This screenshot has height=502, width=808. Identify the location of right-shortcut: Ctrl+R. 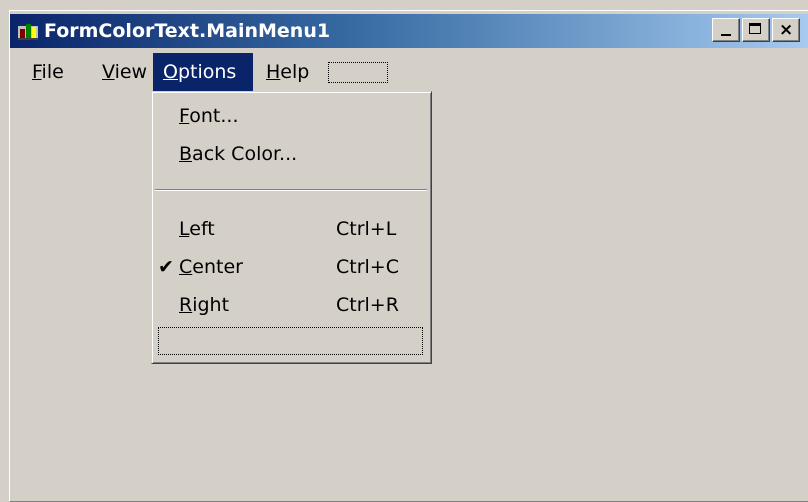
(367, 305).